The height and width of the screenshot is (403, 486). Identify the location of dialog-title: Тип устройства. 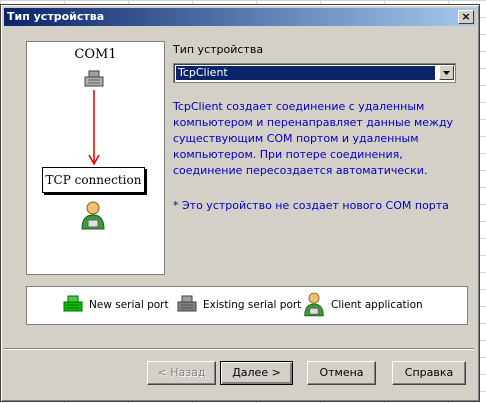
(56, 16).